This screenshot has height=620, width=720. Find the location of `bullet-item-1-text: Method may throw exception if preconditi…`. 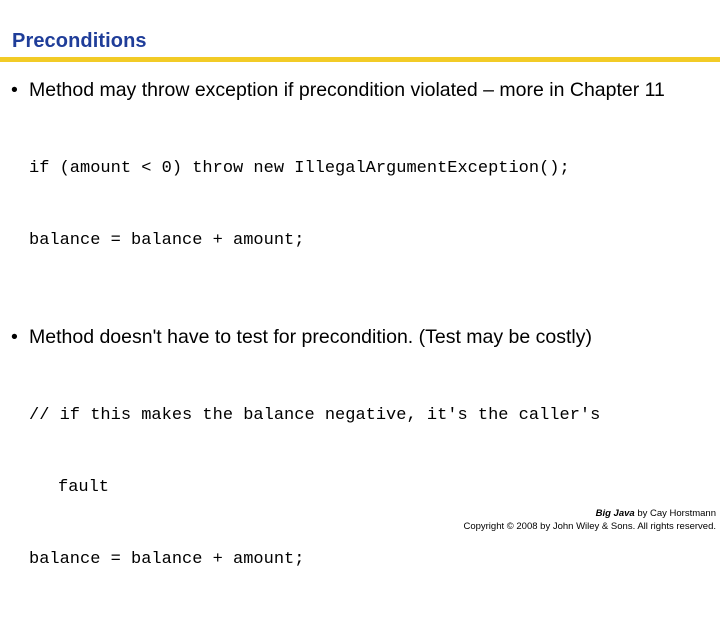

bullet-item-1-text: Method may throw exception if preconditi… is located at coordinates (347, 90).